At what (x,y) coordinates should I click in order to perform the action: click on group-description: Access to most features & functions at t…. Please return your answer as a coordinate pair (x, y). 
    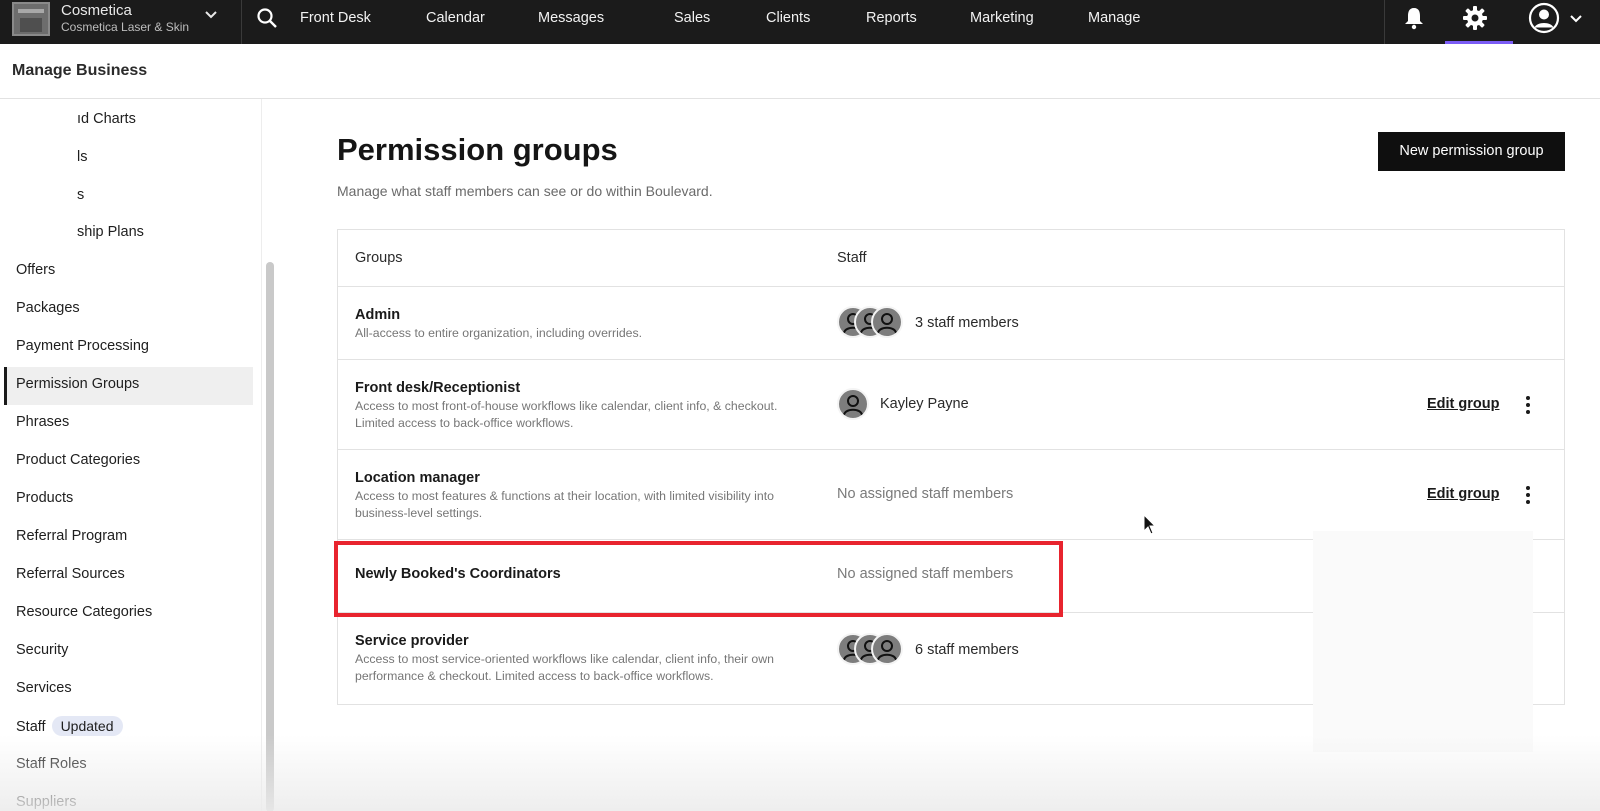
    Looking at the image, I should click on (564, 504).